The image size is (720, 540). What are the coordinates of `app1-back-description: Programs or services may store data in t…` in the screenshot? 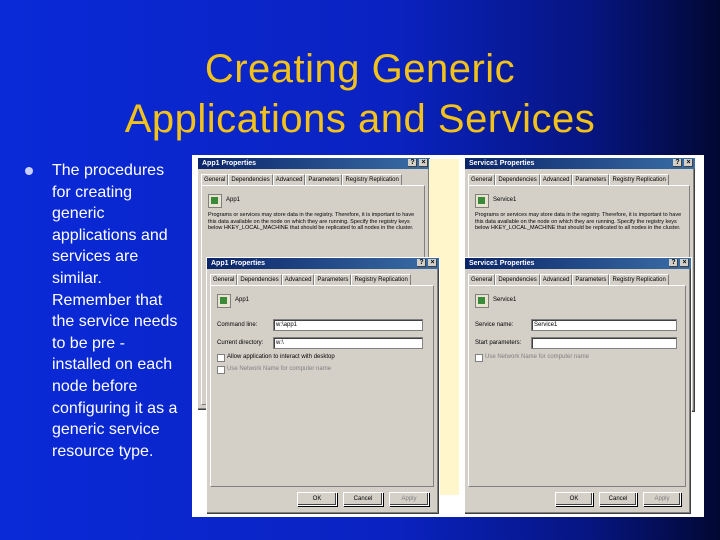 It's located at (311, 221).